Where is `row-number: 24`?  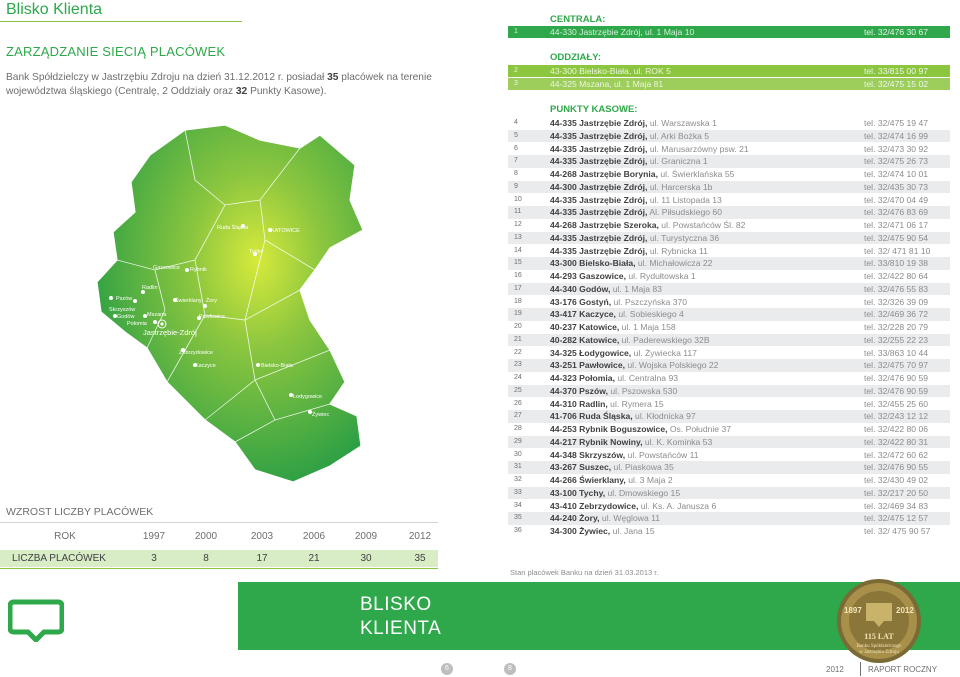
row-number: 24 is located at coordinates (518, 377).